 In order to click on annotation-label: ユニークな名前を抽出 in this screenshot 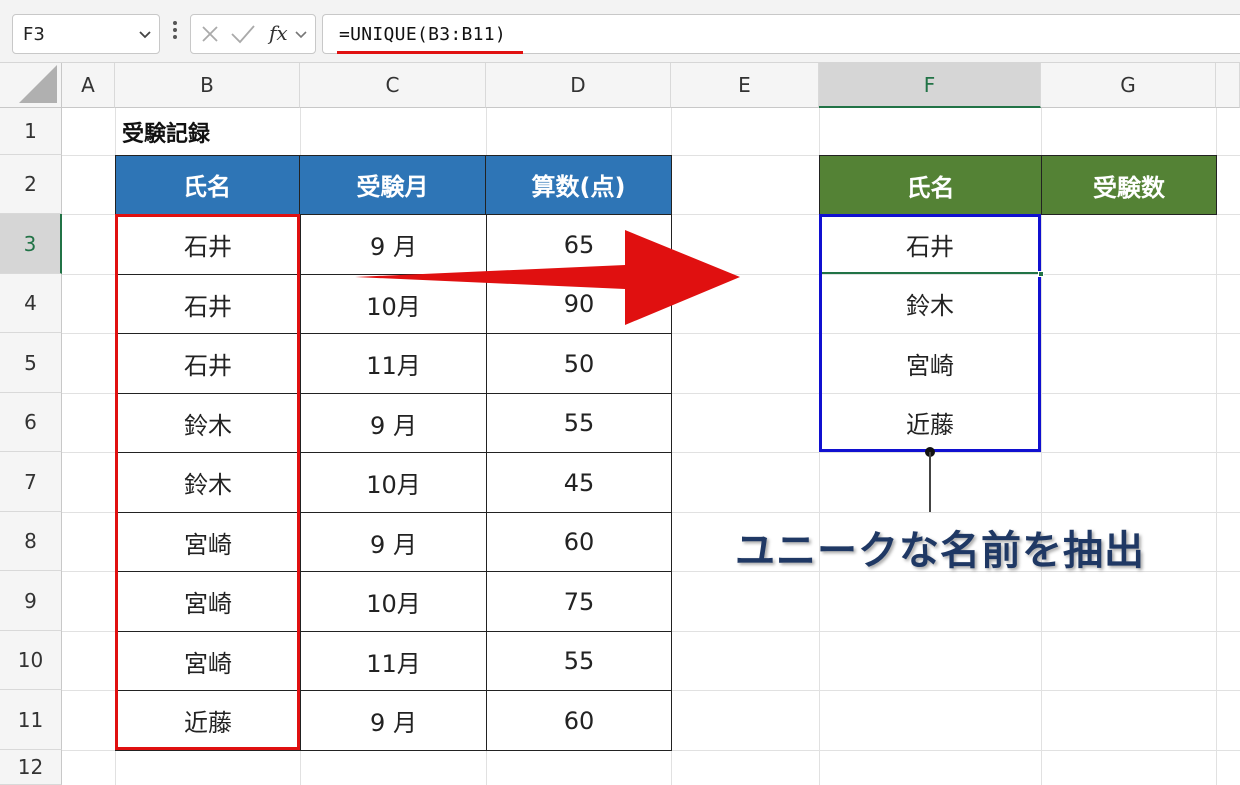, I will do `click(940, 551)`.